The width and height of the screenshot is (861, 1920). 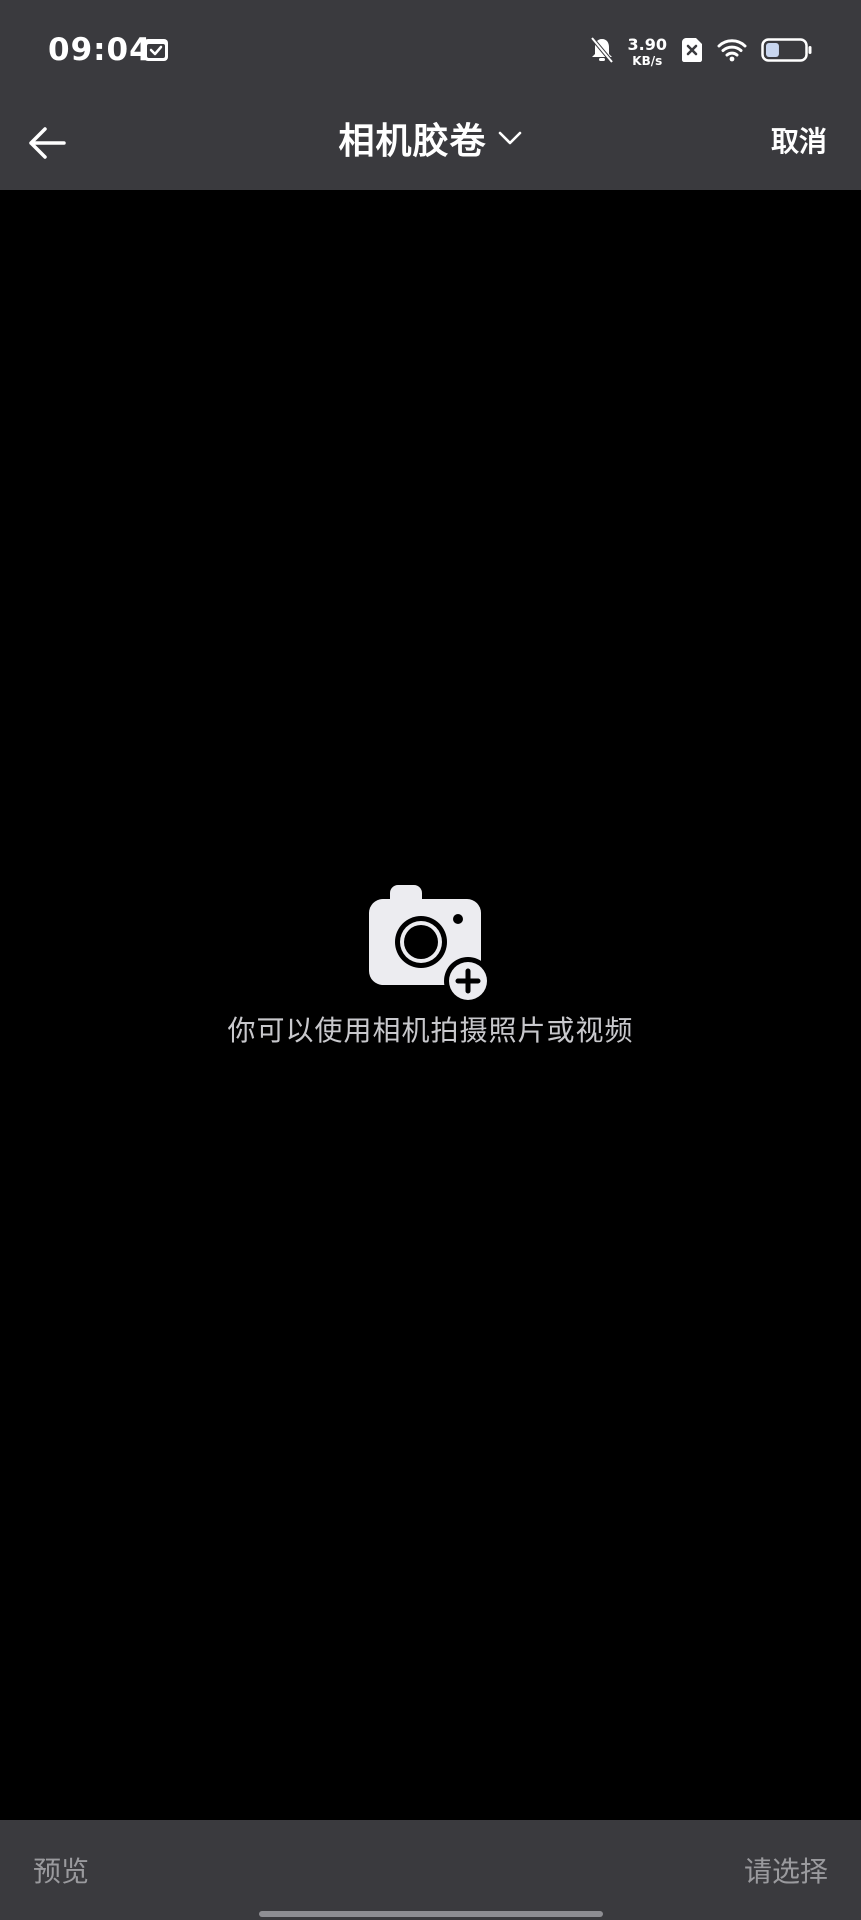 What do you see at coordinates (430, 50) in the screenshot?
I see `status-bar: 09:04 3.90 KB/s` at bounding box center [430, 50].